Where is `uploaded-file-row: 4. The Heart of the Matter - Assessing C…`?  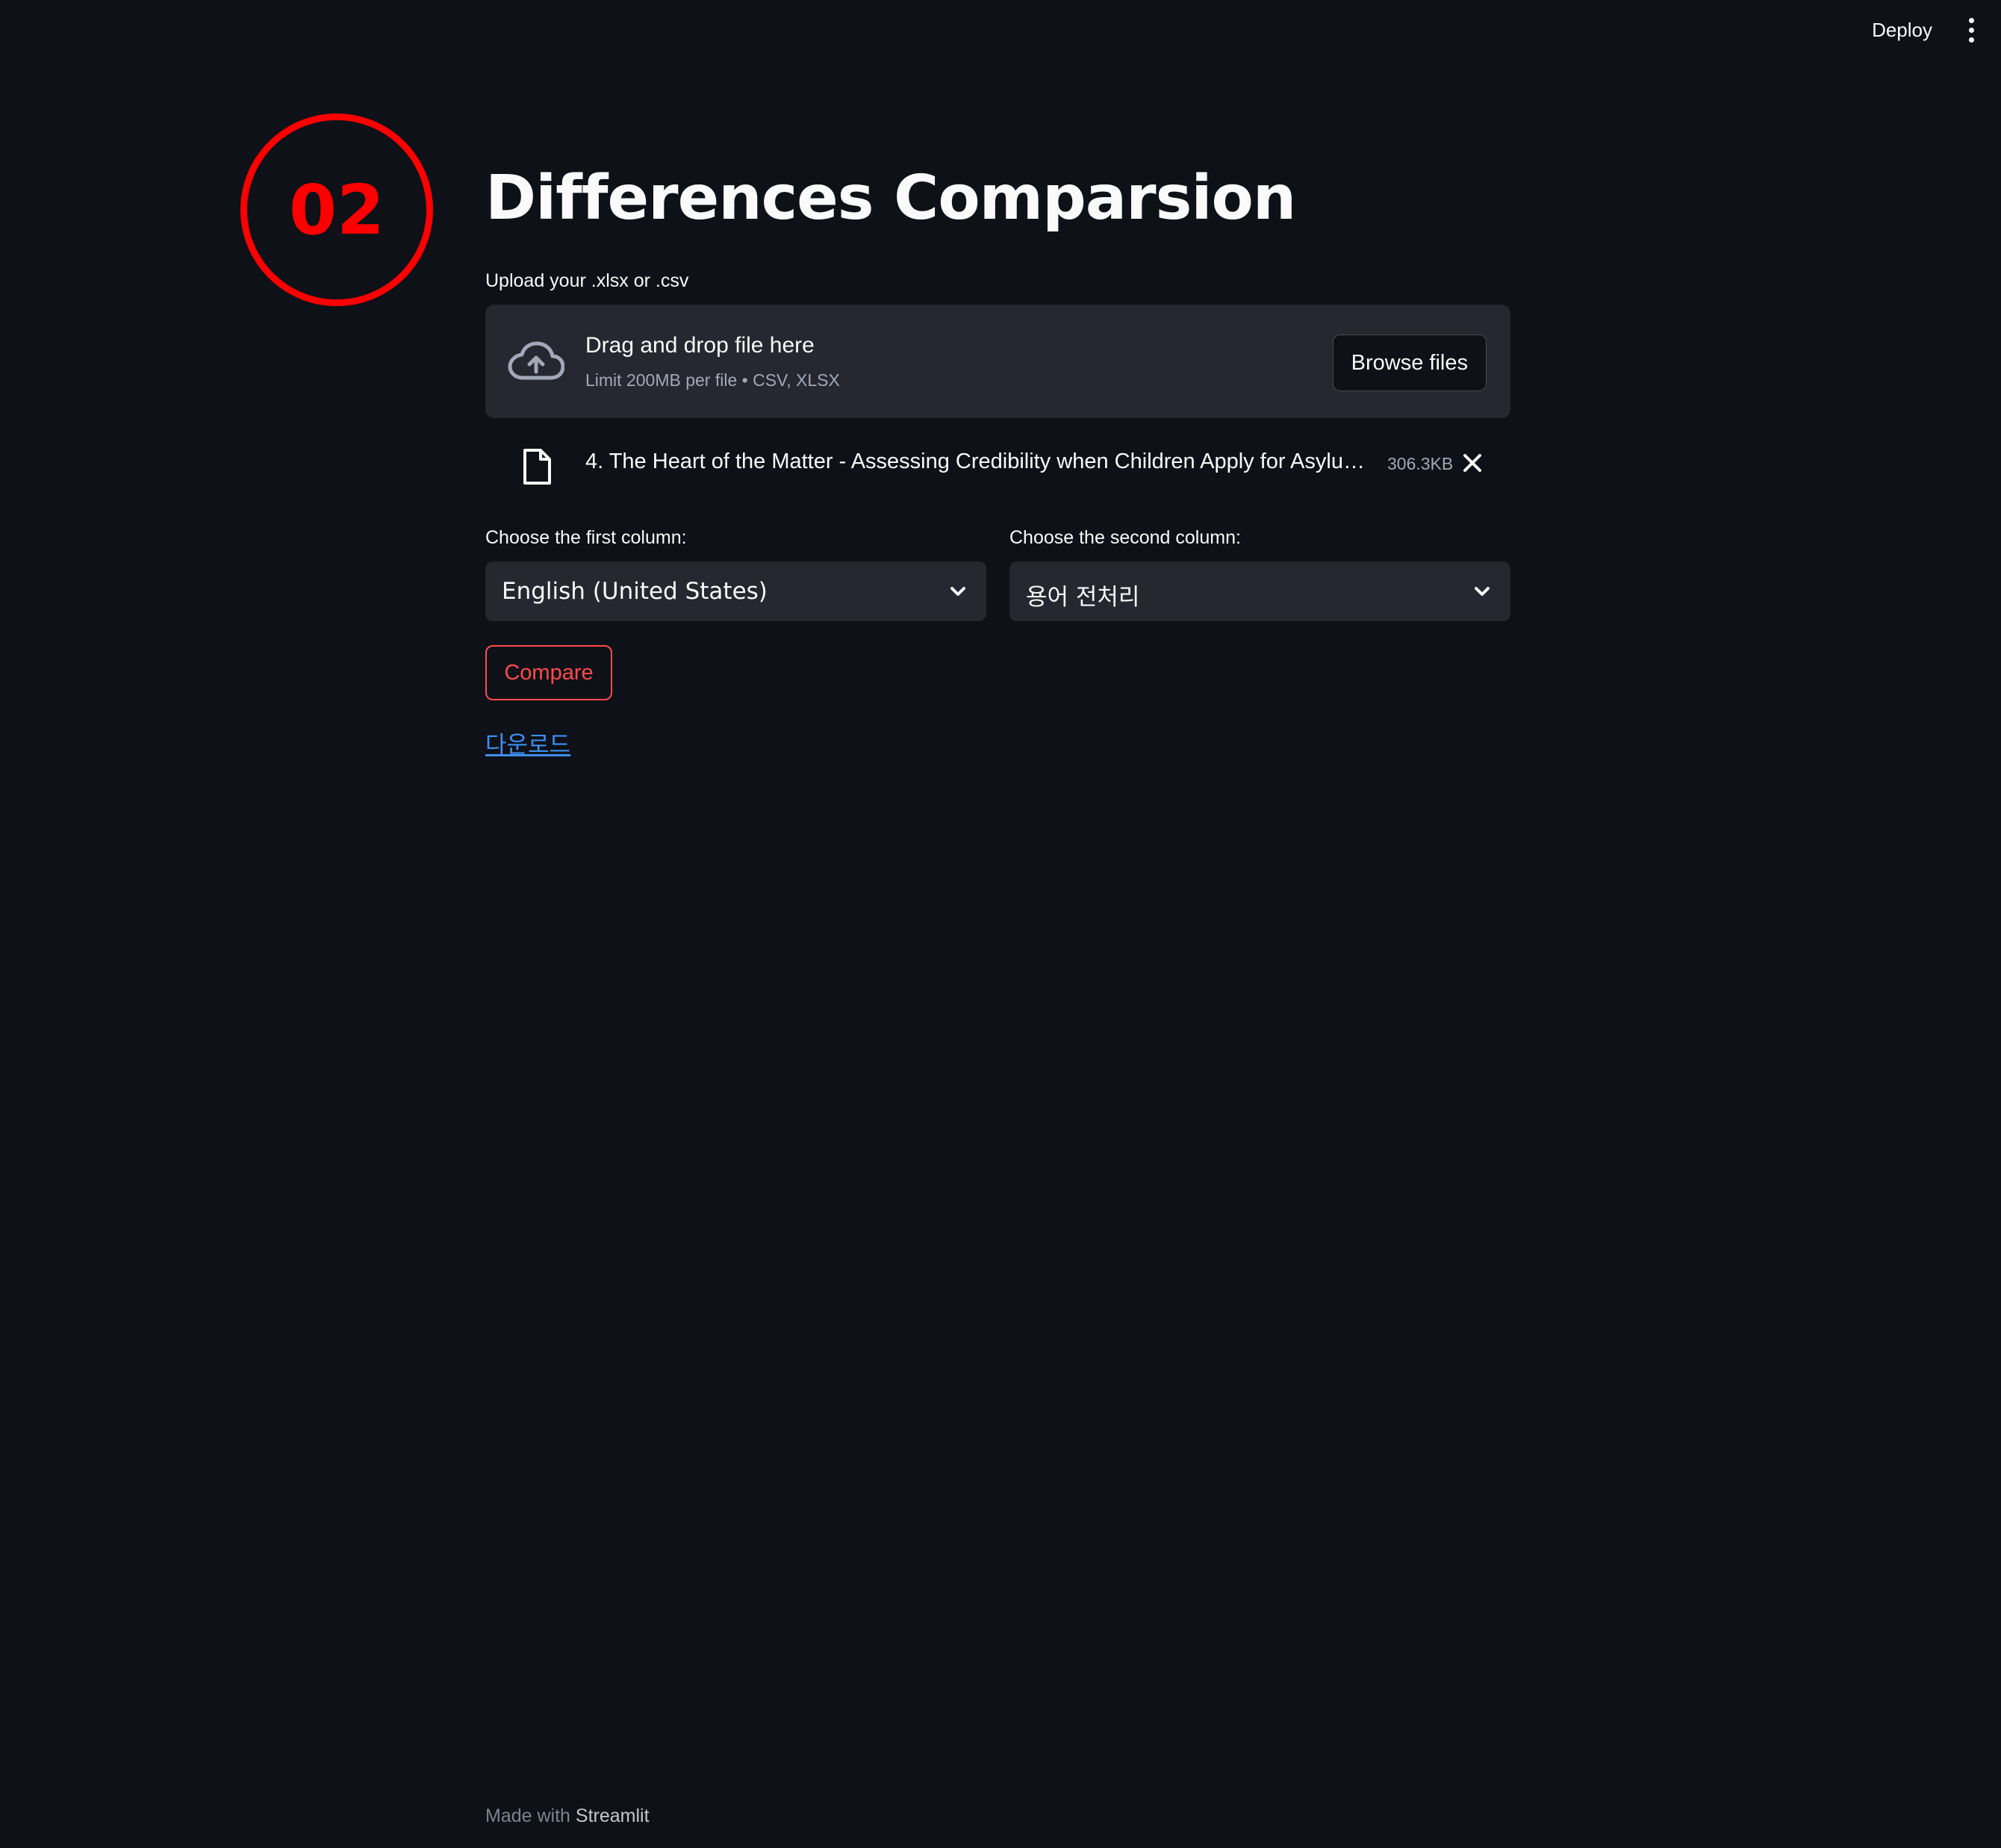 uploaded-file-row: 4. The Heart of the Matter - Assessing C… is located at coordinates (998, 463).